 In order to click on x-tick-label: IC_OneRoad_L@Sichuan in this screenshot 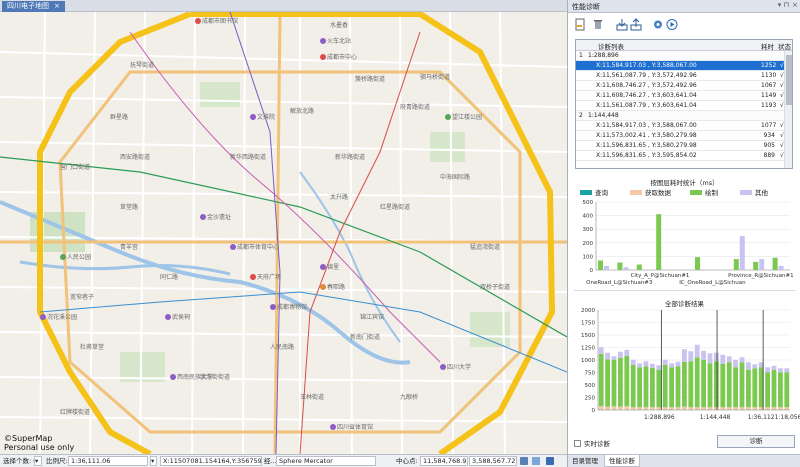, I will do `click(712, 283)`.